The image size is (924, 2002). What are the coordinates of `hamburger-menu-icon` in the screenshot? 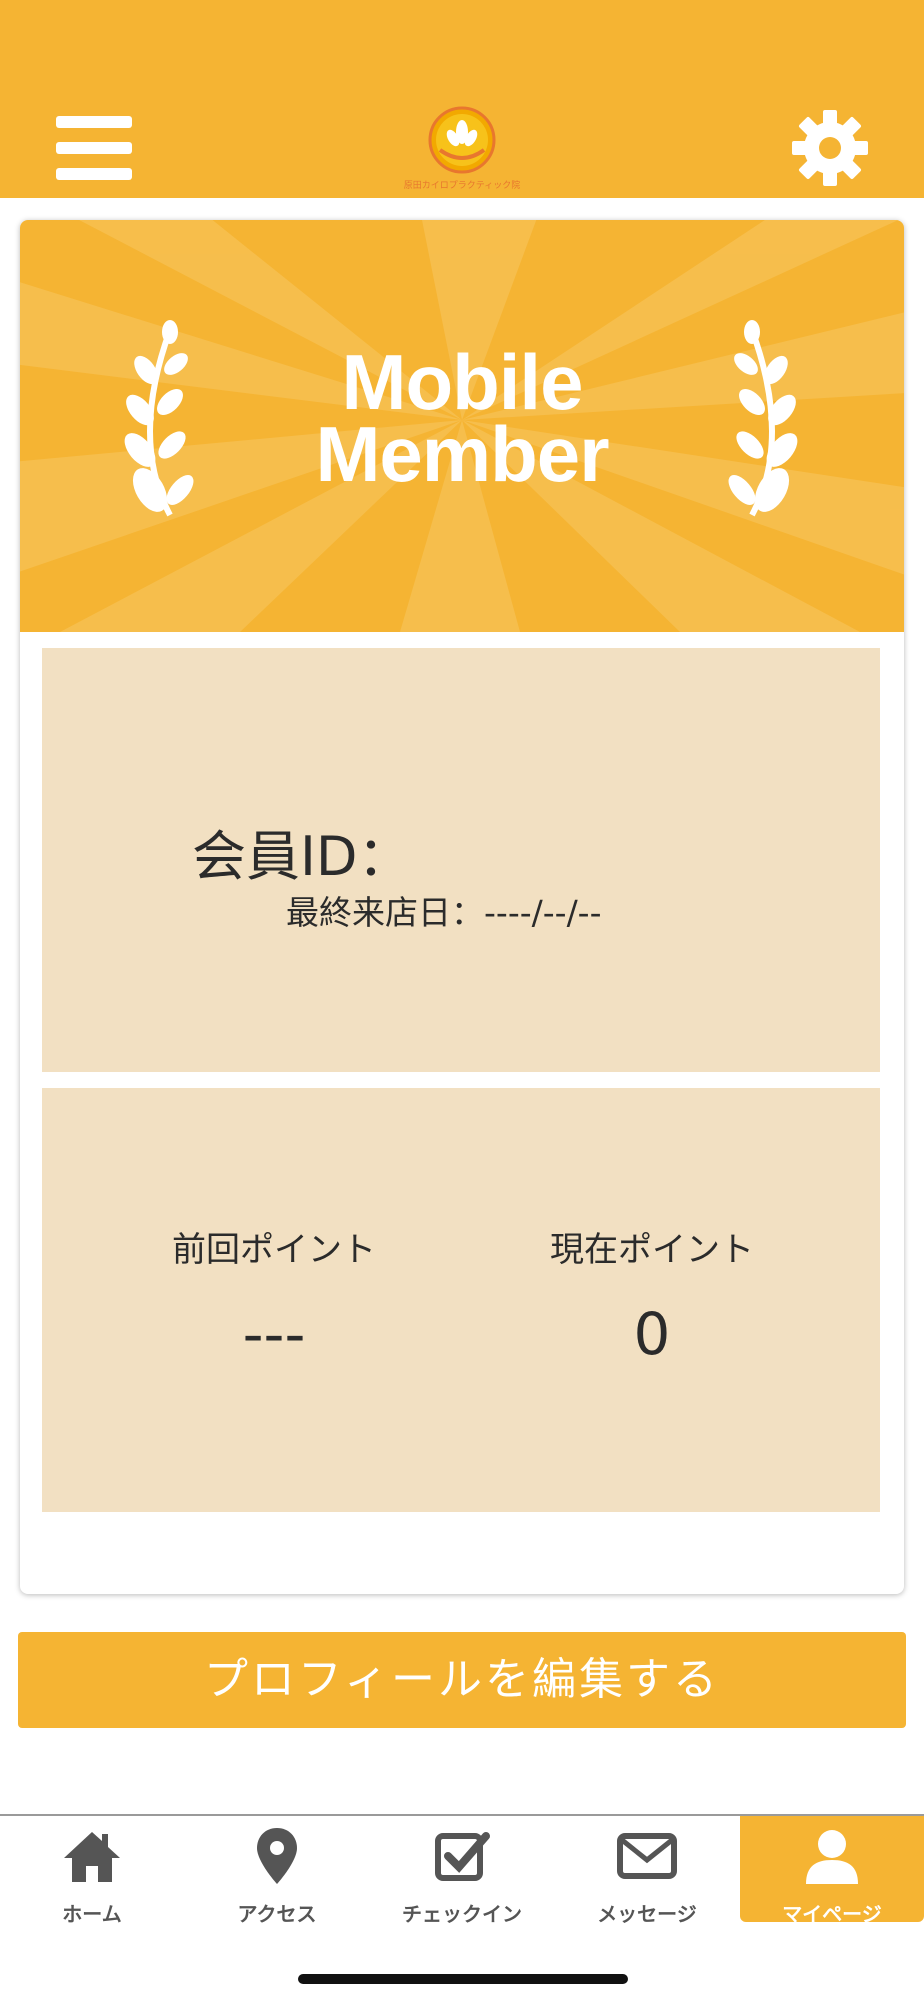 It's located at (94, 148).